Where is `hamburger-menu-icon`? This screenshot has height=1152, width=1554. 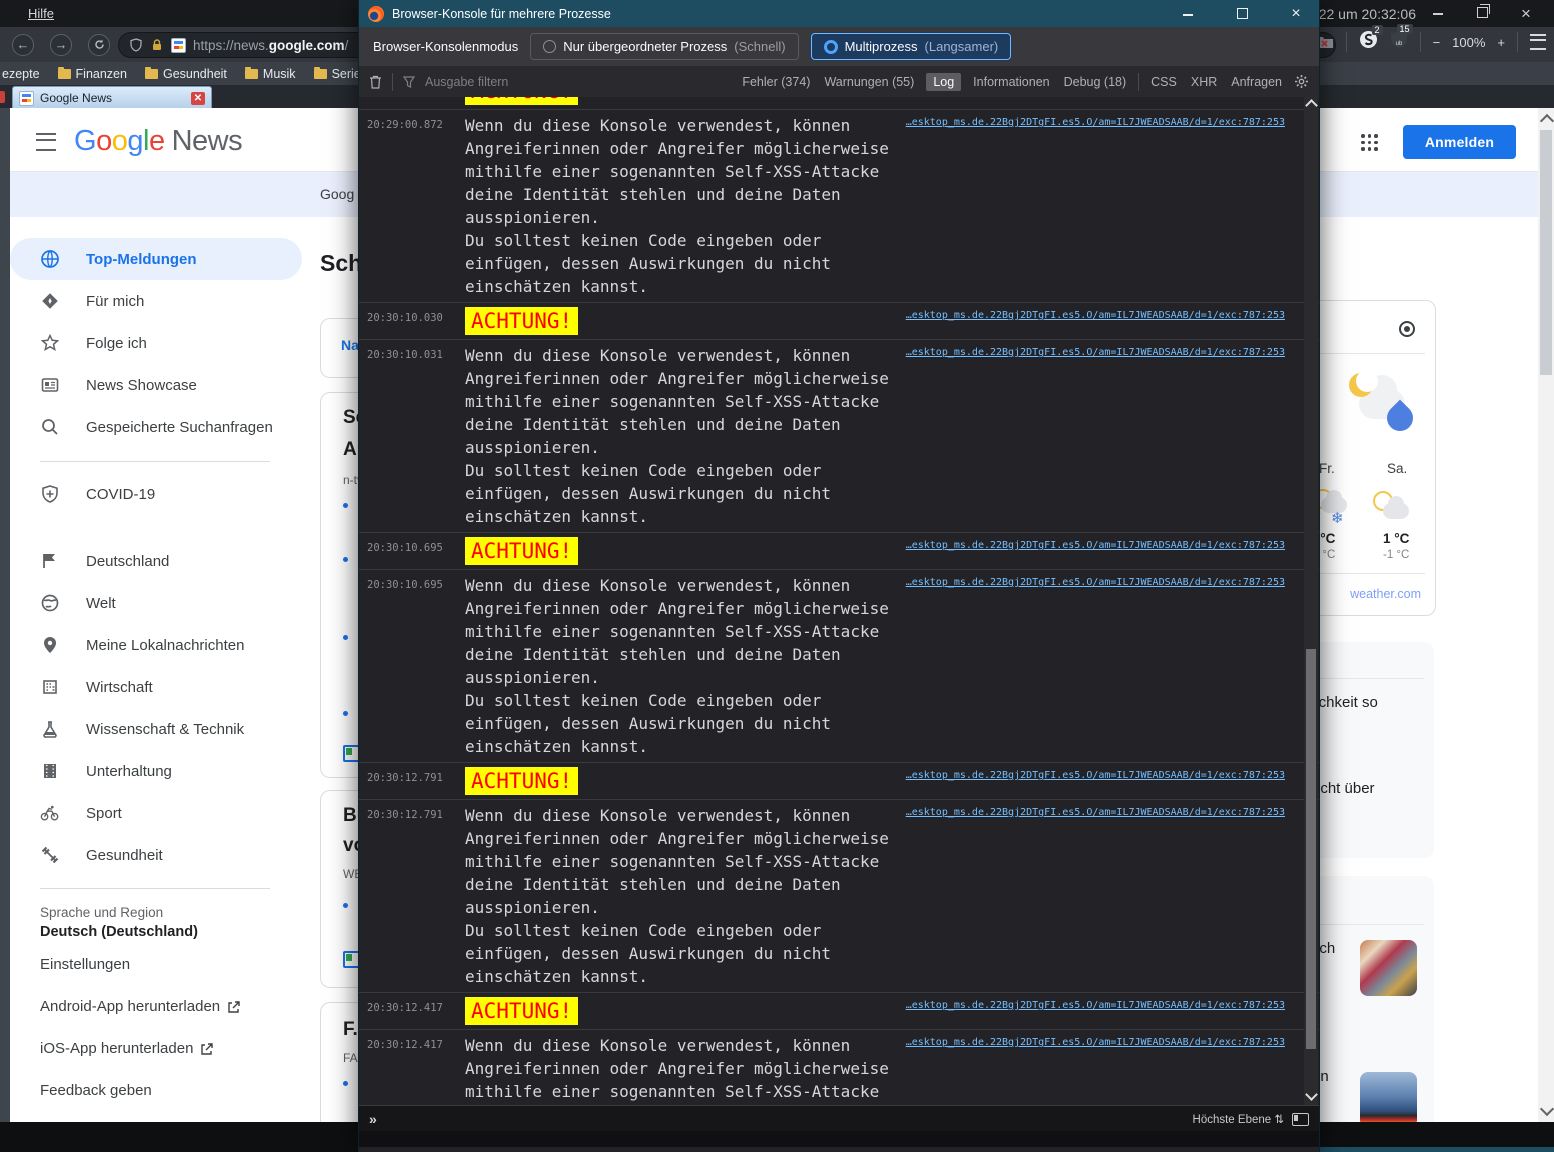 hamburger-menu-icon is located at coordinates (1538, 42).